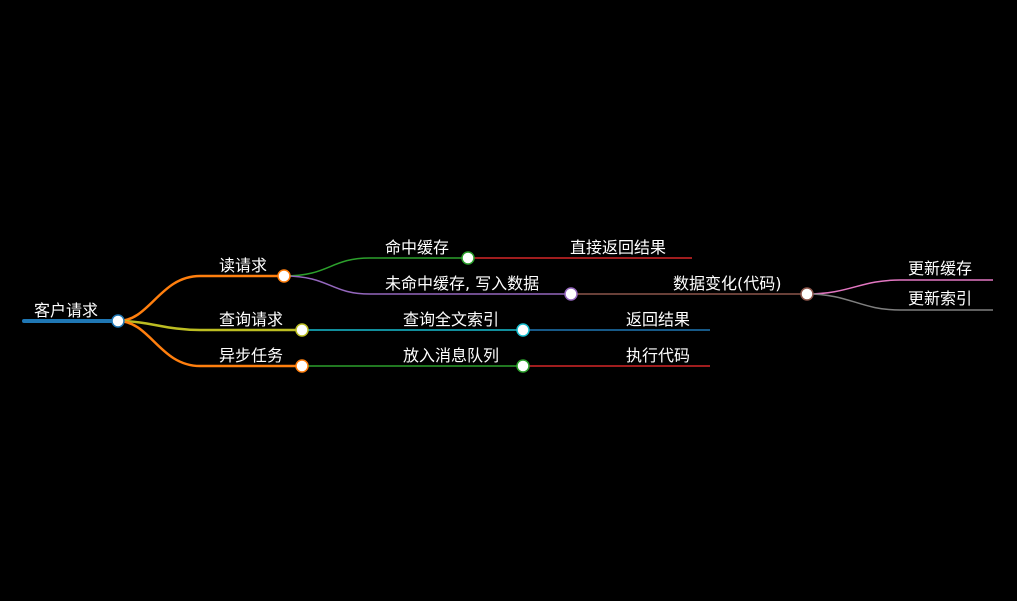 The height and width of the screenshot is (601, 1017). What do you see at coordinates (251, 355) in the screenshot?
I see `node-async-task: 异步任务` at bounding box center [251, 355].